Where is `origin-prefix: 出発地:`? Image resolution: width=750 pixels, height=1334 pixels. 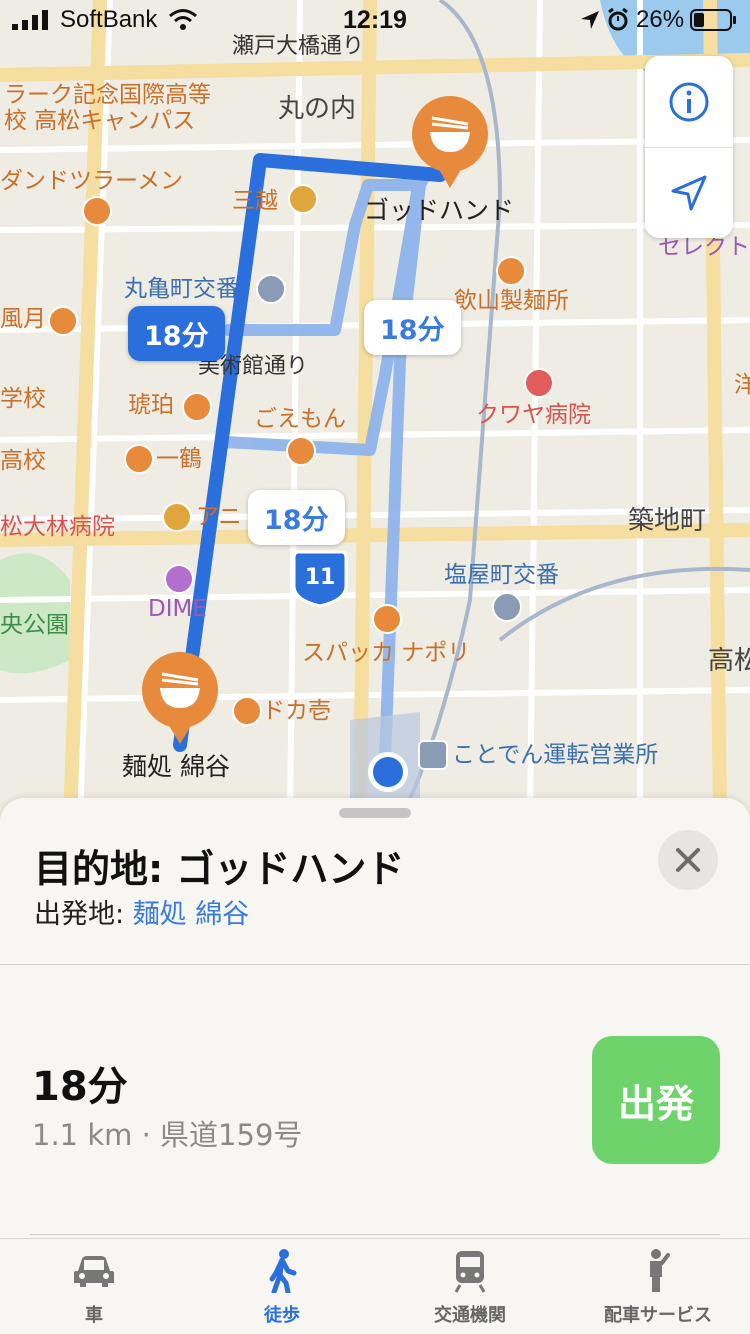 origin-prefix: 出発地: is located at coordinates (83, 914).